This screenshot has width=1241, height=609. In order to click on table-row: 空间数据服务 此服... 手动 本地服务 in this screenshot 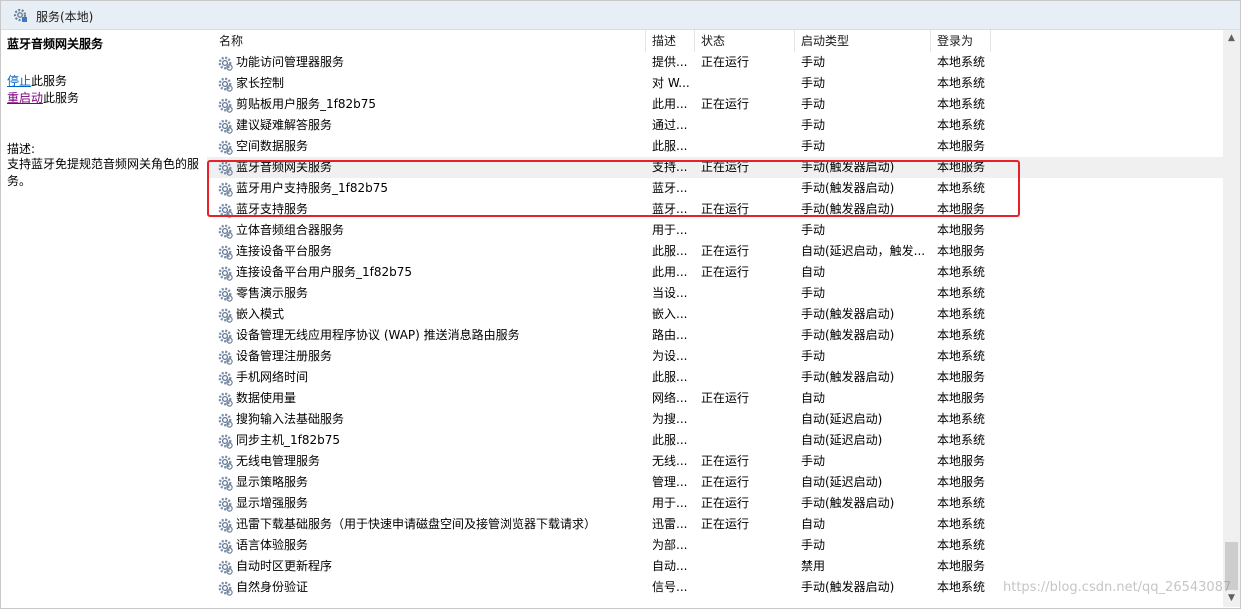, I will do `click(715, 146)`.